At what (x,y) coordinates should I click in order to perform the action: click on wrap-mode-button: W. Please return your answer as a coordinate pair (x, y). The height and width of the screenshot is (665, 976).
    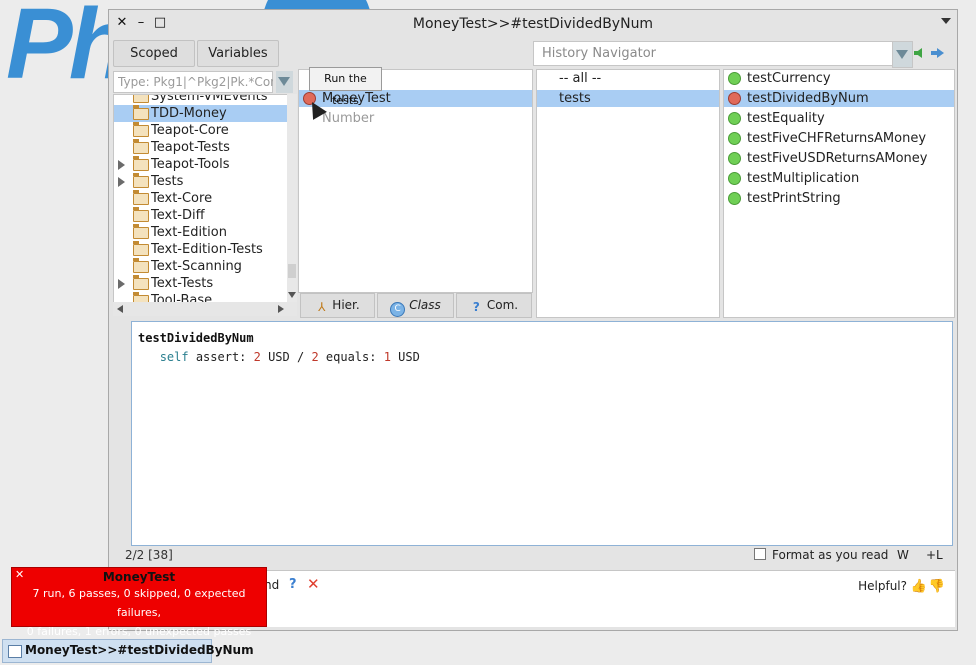
    Looking at the image, I should click on (903, 555).